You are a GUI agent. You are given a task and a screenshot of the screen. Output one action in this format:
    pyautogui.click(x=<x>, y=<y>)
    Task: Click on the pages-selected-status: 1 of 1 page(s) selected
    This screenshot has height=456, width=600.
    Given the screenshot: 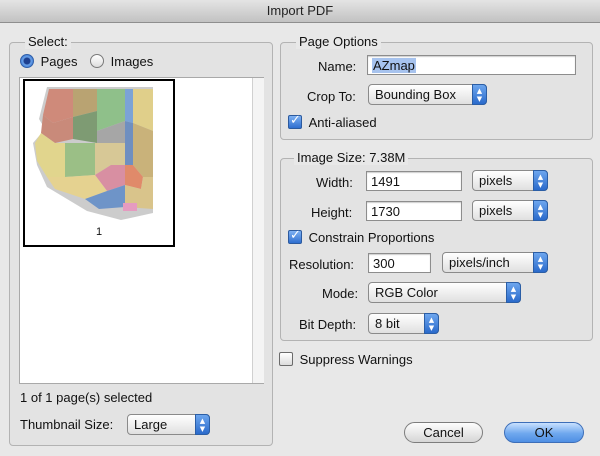 What is the action you would take?
    pyautogui.click(x=86, y=397)
    